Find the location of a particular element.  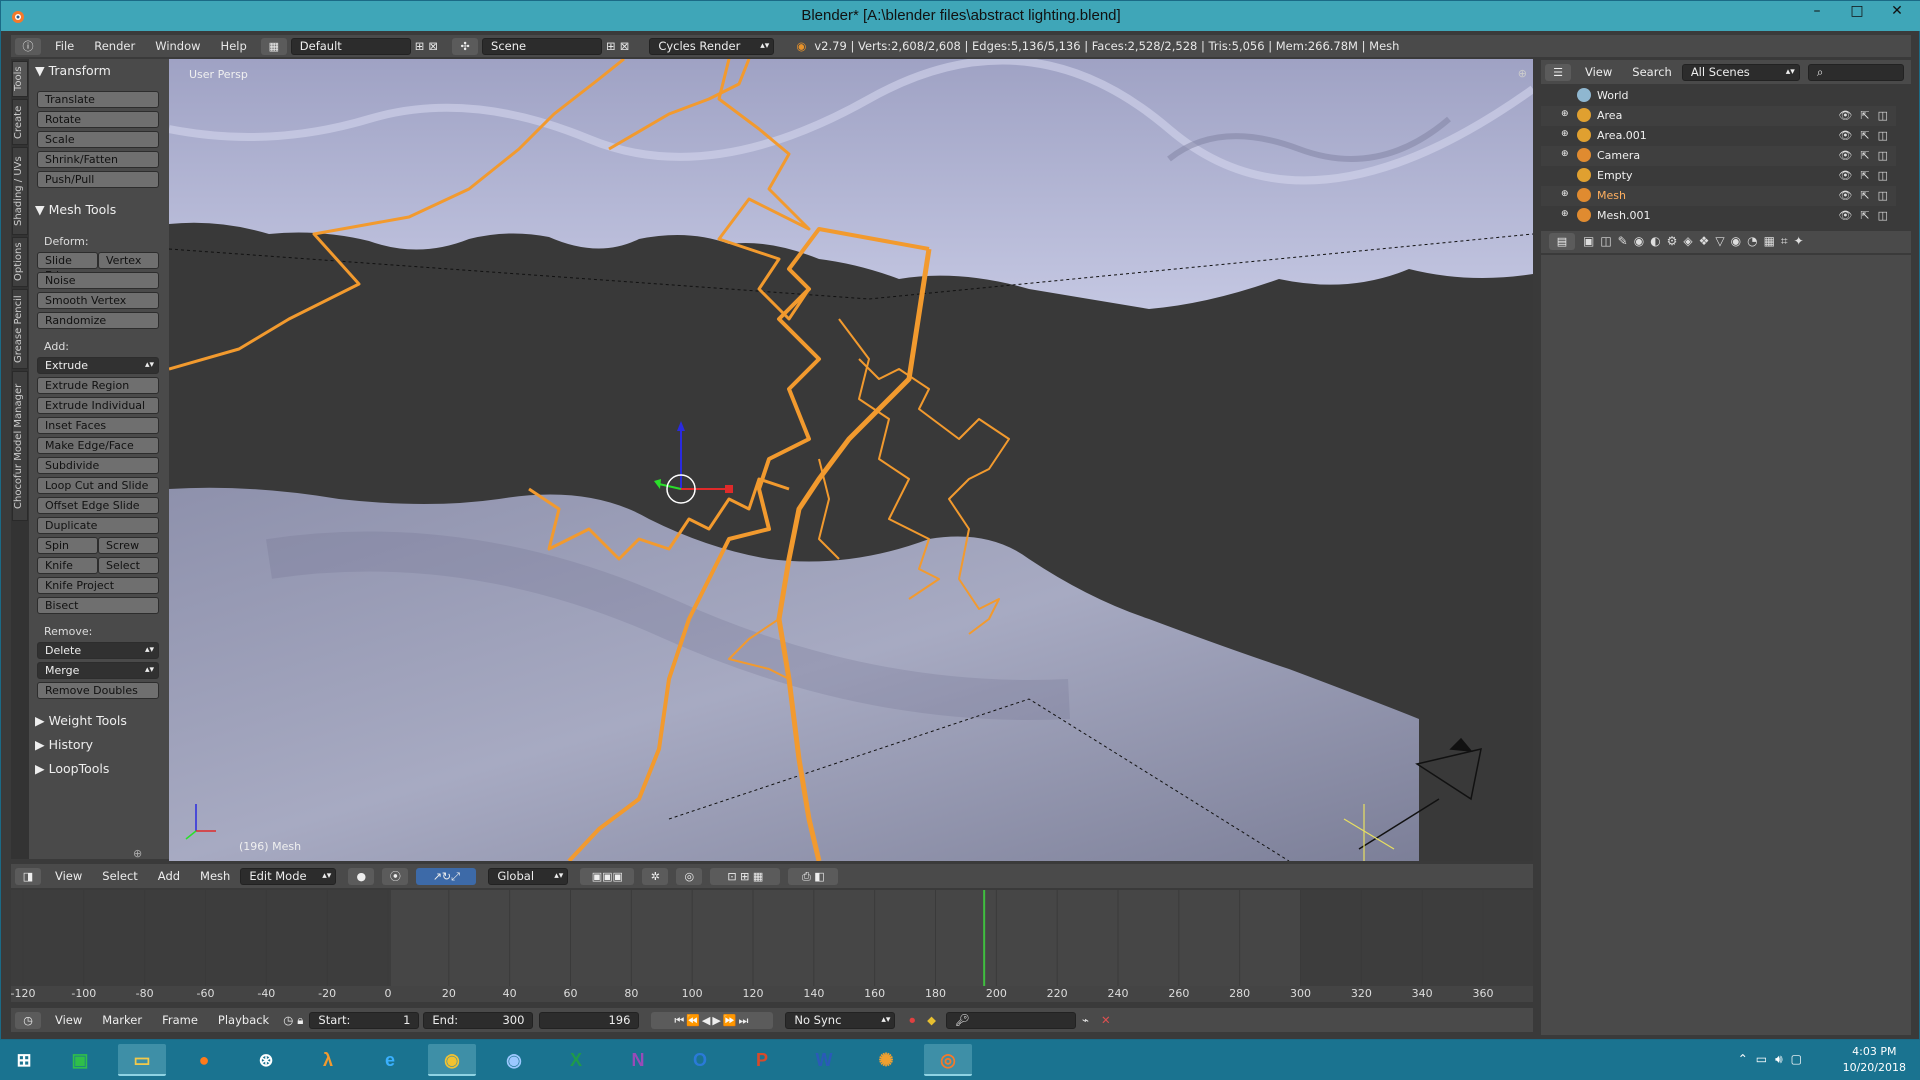

playback-controls: ⏮⏪◀▶⏩⏭ is located at coordinates (712, 1020).